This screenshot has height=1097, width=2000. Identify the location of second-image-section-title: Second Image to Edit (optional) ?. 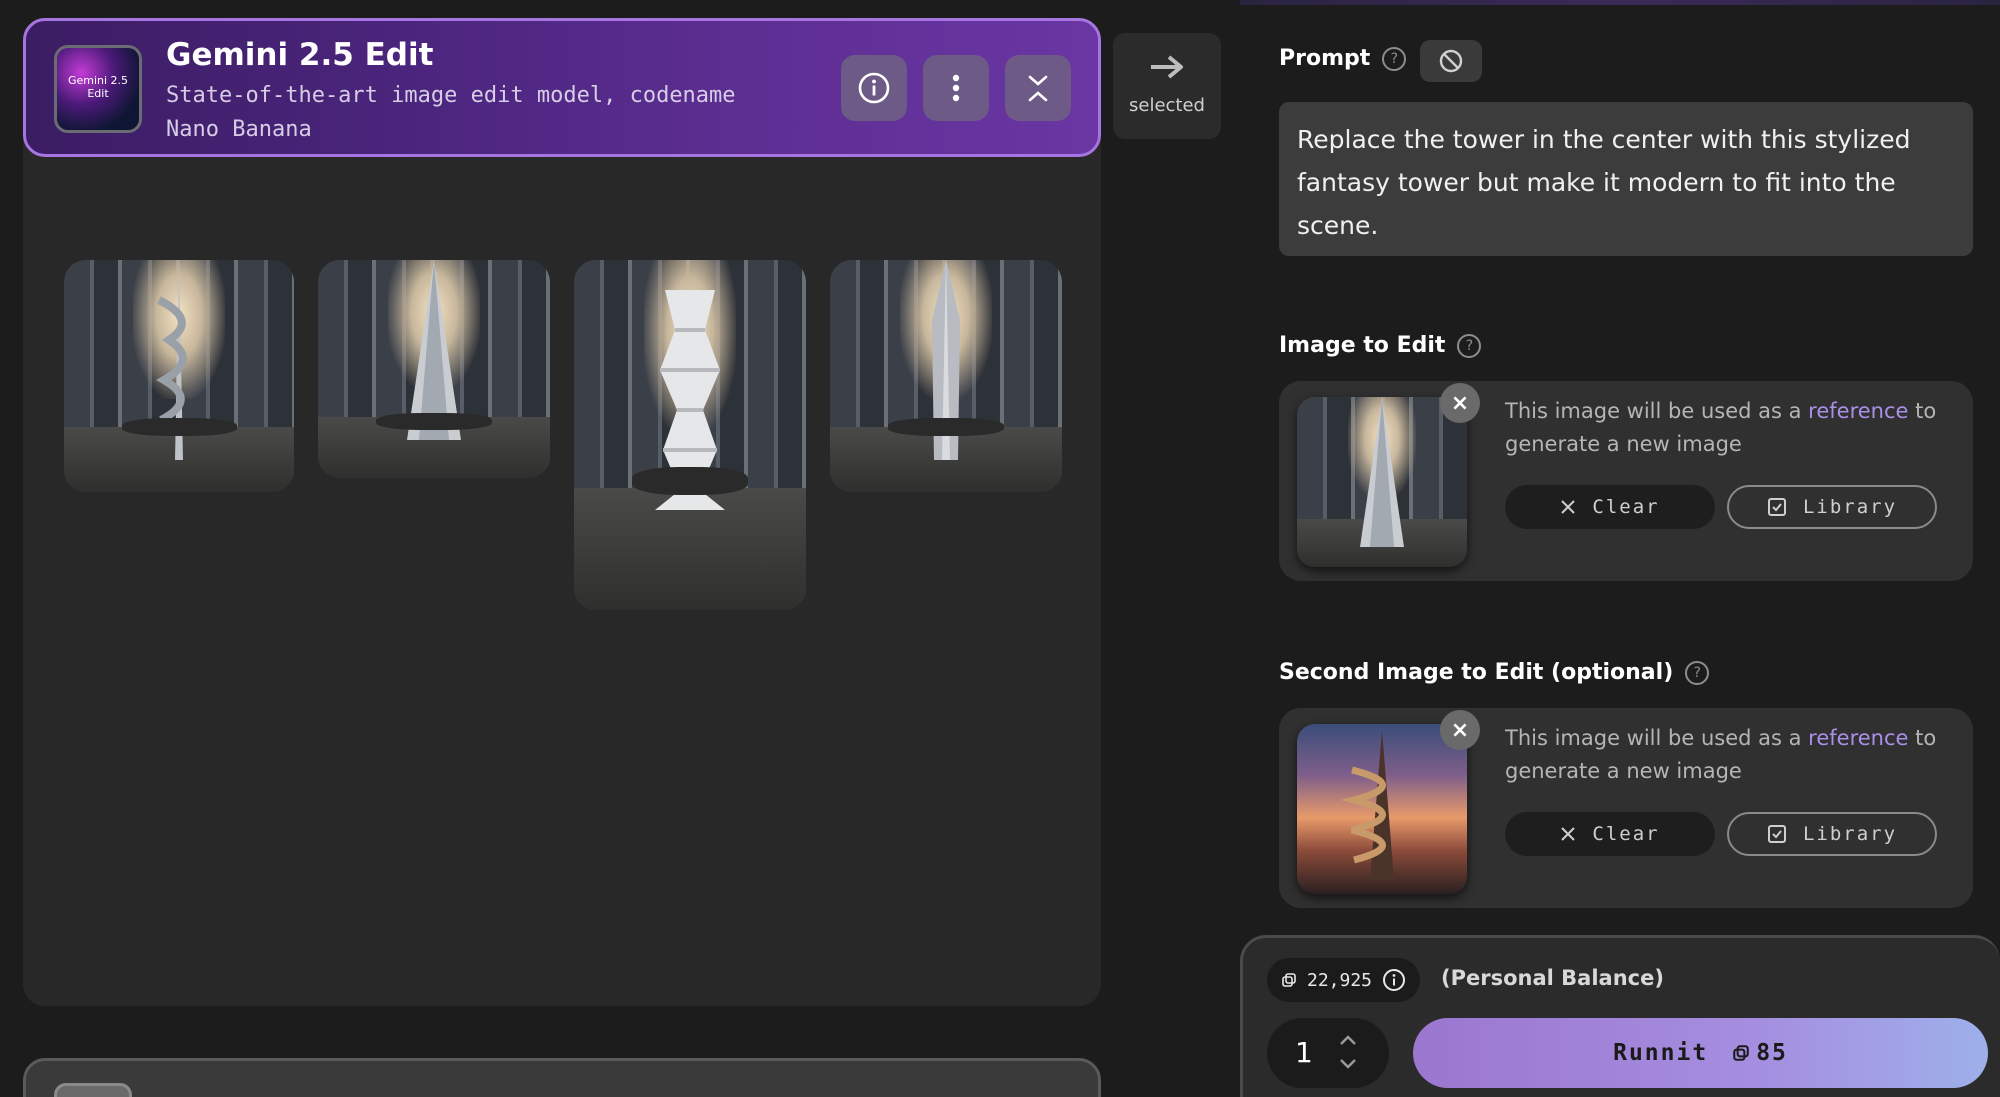
(1494, 672).